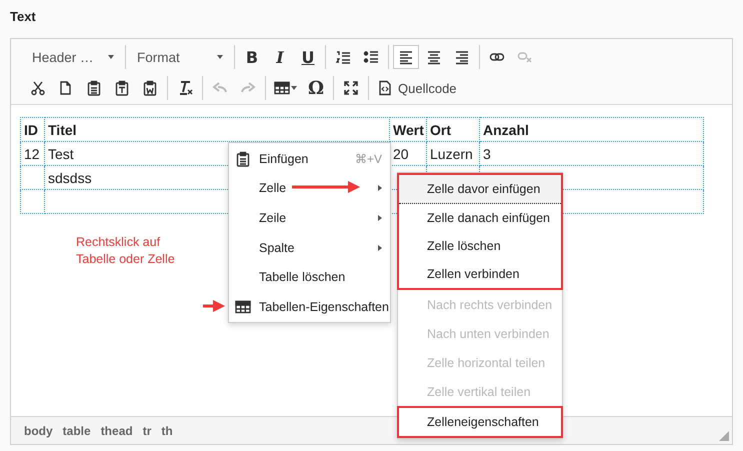  Describe the element at coordinates (453, 130) in the screenshot. I see `header-cell: Ort` at that location.